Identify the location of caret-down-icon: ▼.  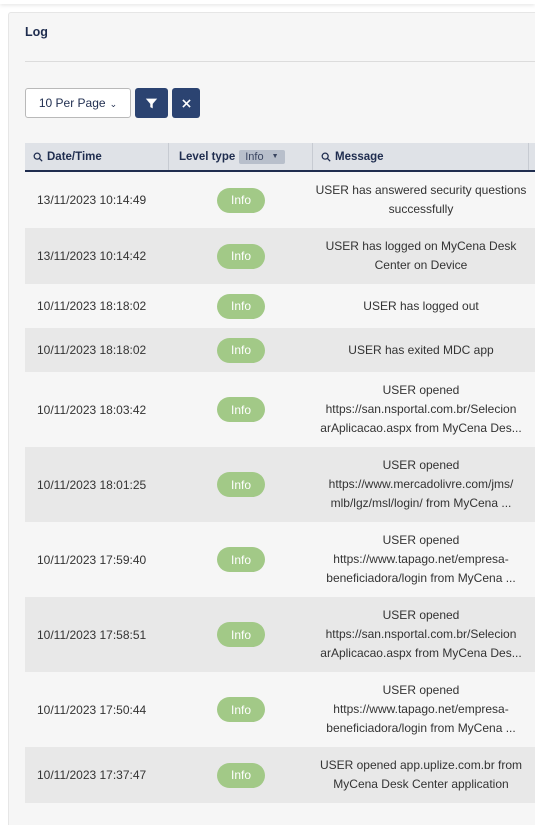
(275, 156).